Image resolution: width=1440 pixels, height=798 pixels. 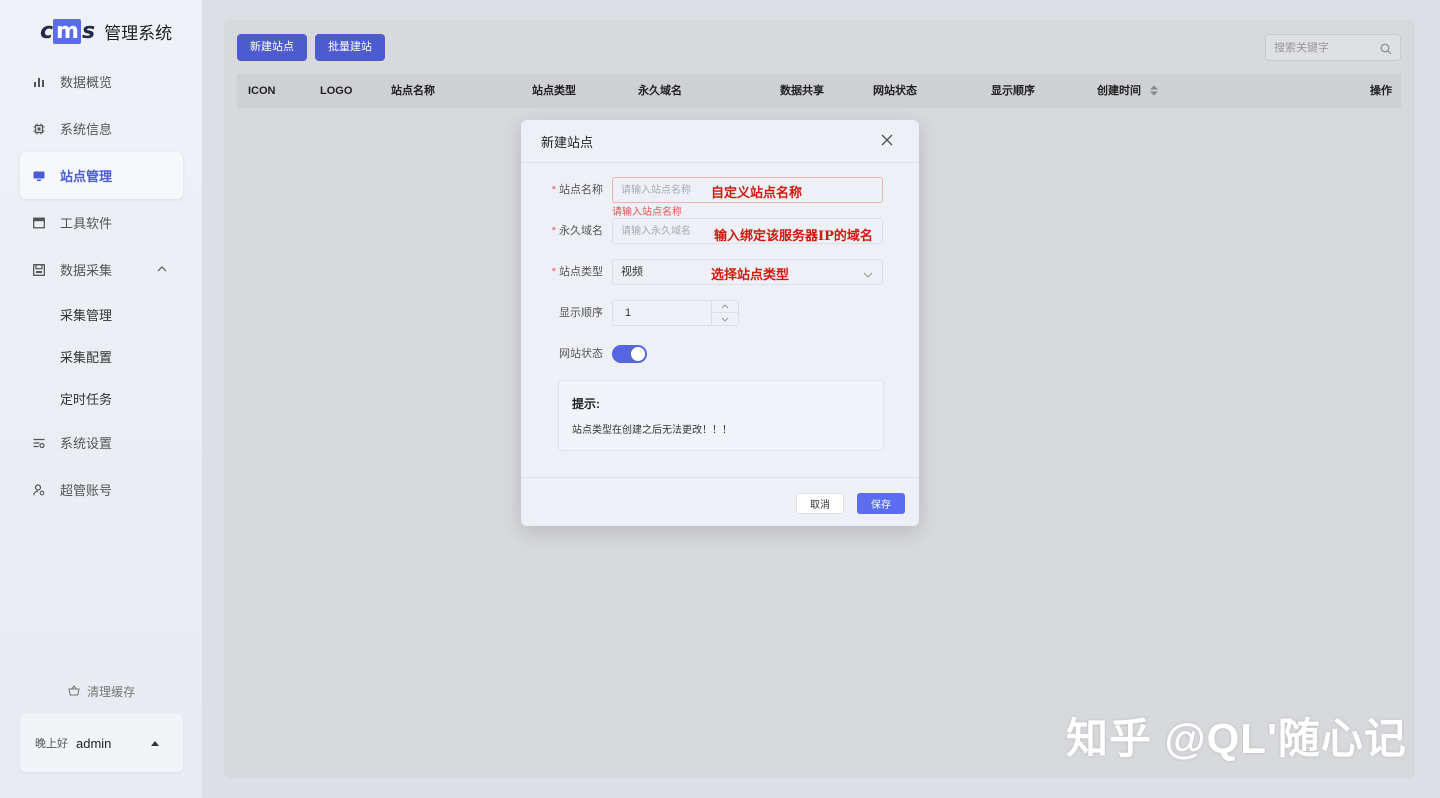 I want to click on submenu-item-collect-manage: 采集管理, so click(x=101, y=314).